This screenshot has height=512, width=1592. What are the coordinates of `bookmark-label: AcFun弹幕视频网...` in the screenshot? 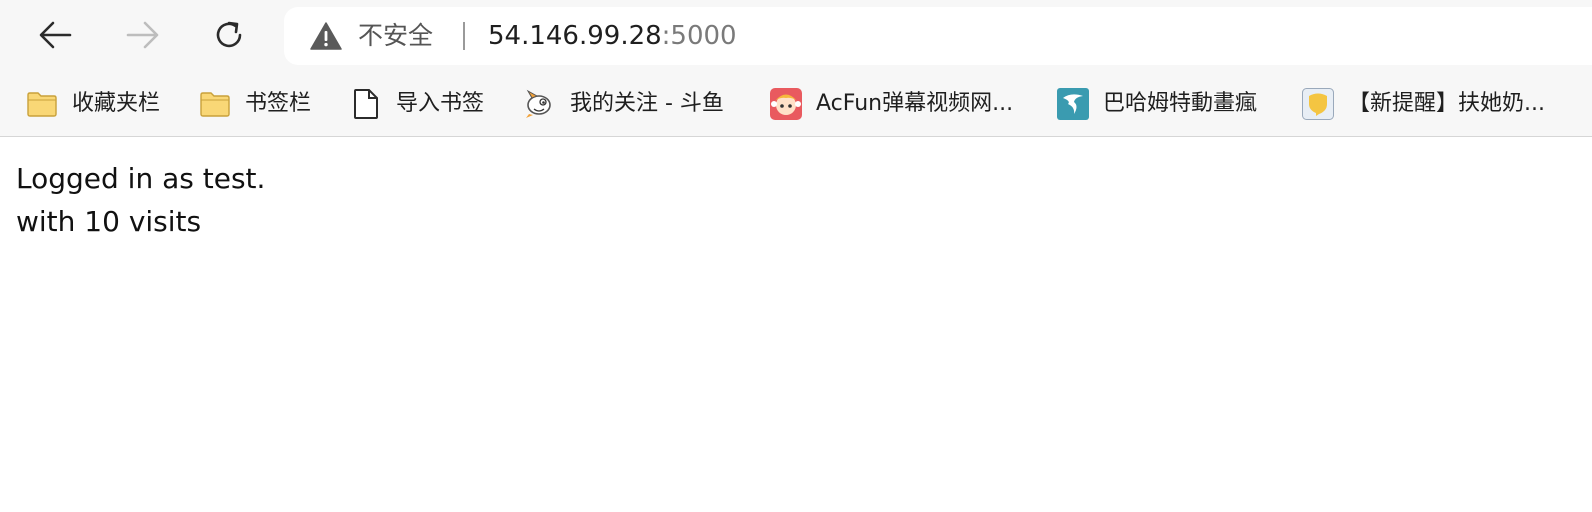 It's located at (915, 103).